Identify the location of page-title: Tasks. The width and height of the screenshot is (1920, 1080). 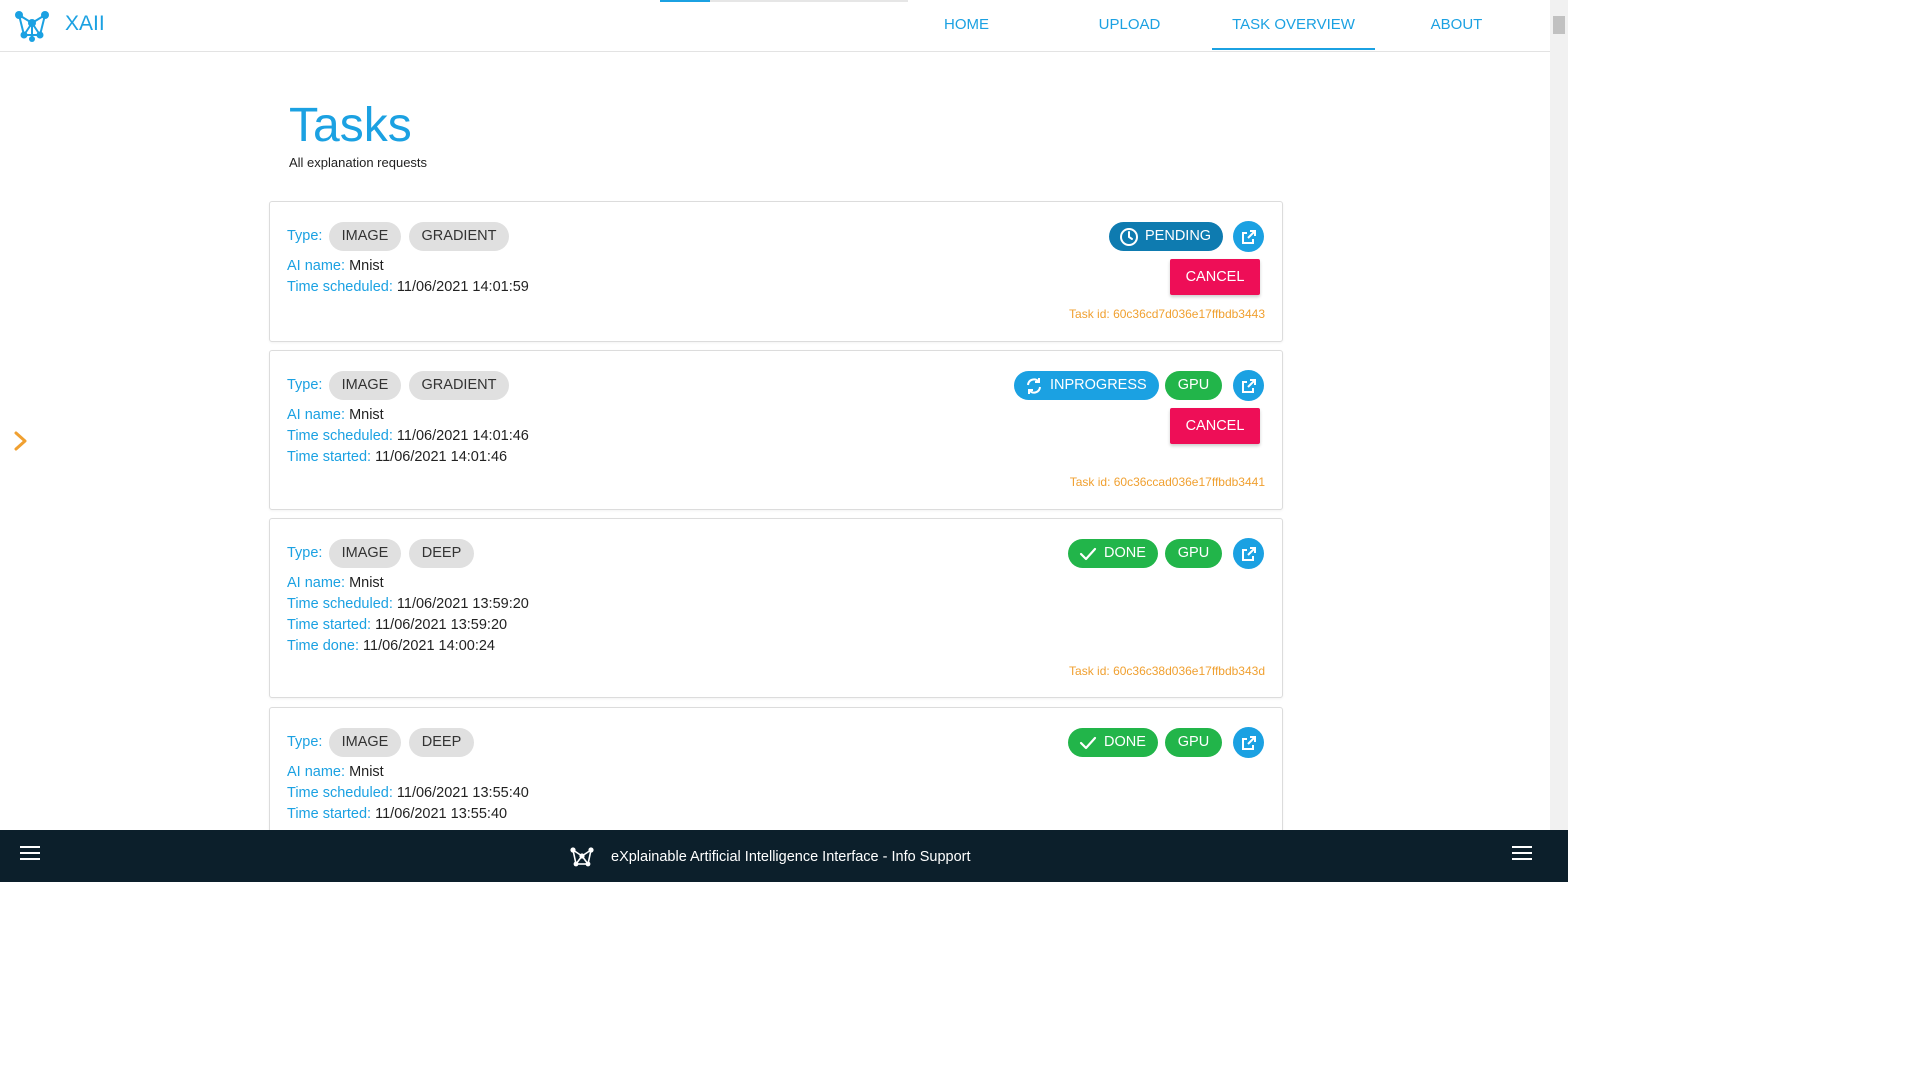
(350, 125).